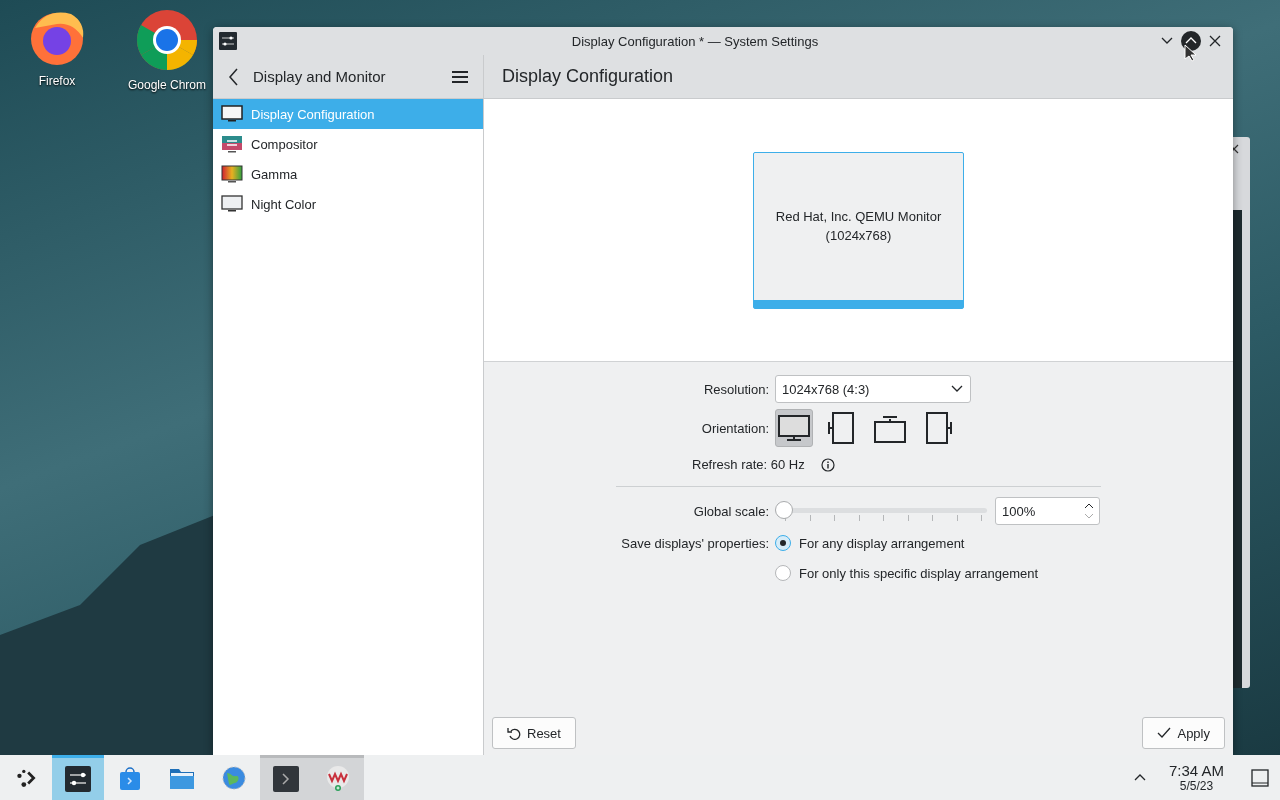  I want to click on terminal-icon, so click(286, 779).